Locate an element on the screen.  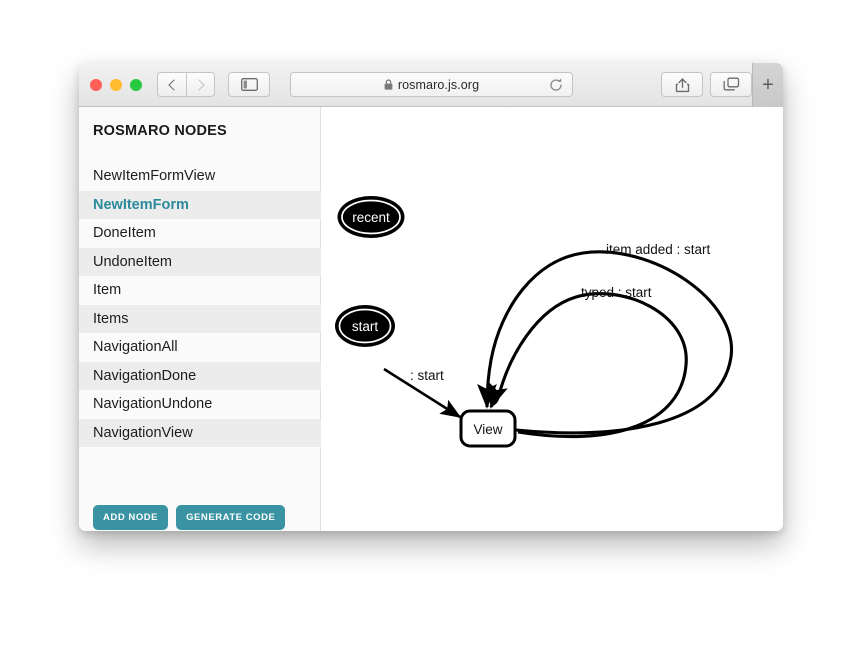
reload-icon is located at coordinates (556, 85).